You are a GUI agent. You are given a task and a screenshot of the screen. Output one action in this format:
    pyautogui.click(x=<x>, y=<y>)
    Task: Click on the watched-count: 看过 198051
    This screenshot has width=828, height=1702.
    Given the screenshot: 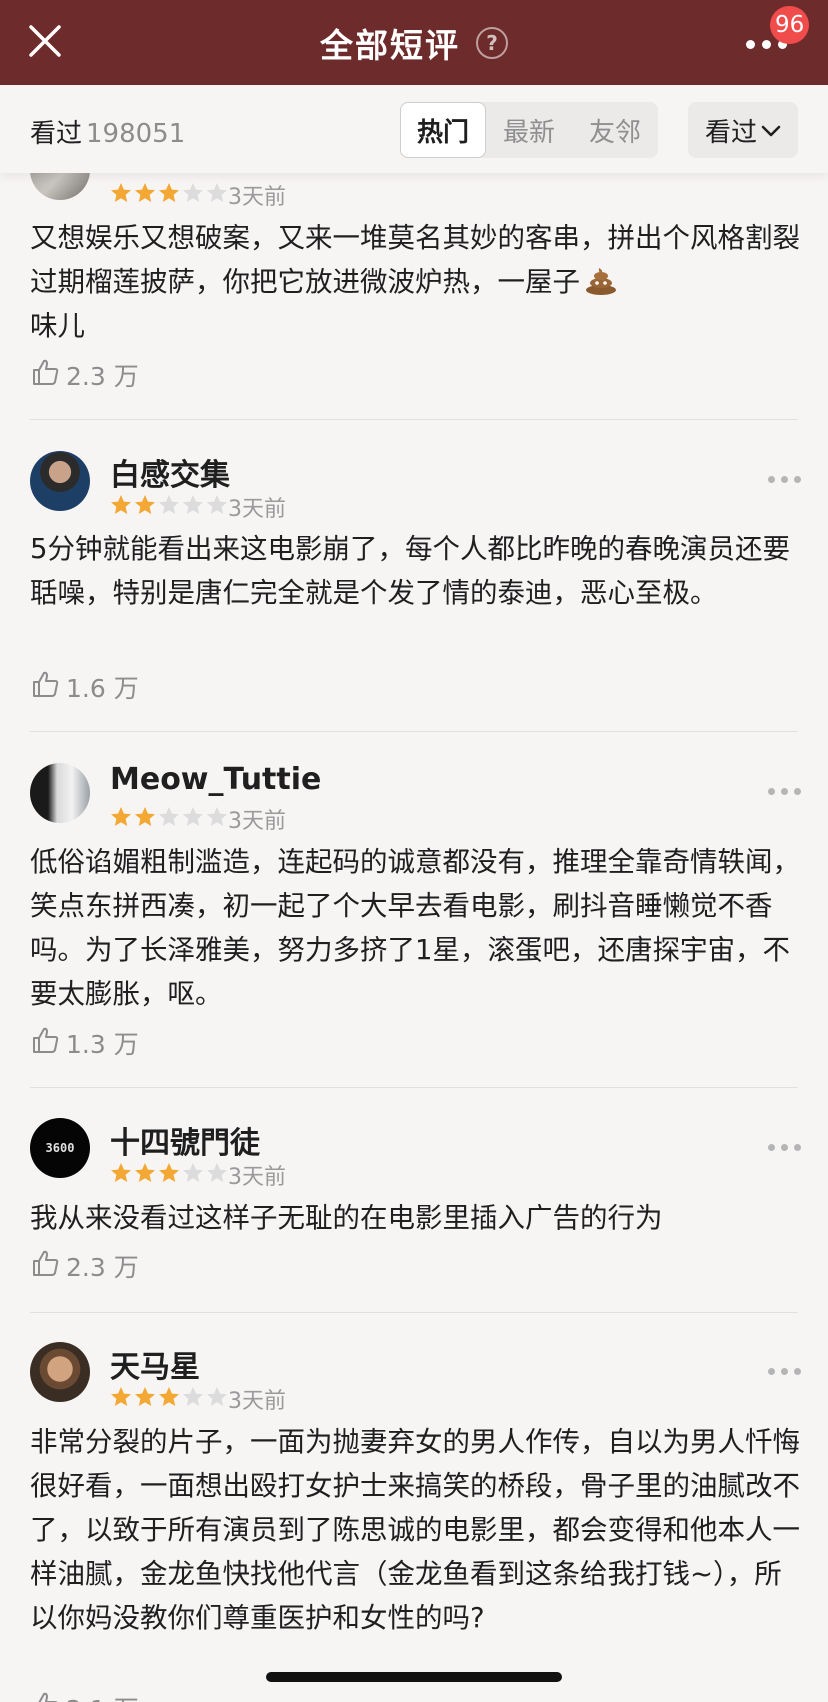 What is the action you would take?
    pyautogui.click(x=107, y=131)
    